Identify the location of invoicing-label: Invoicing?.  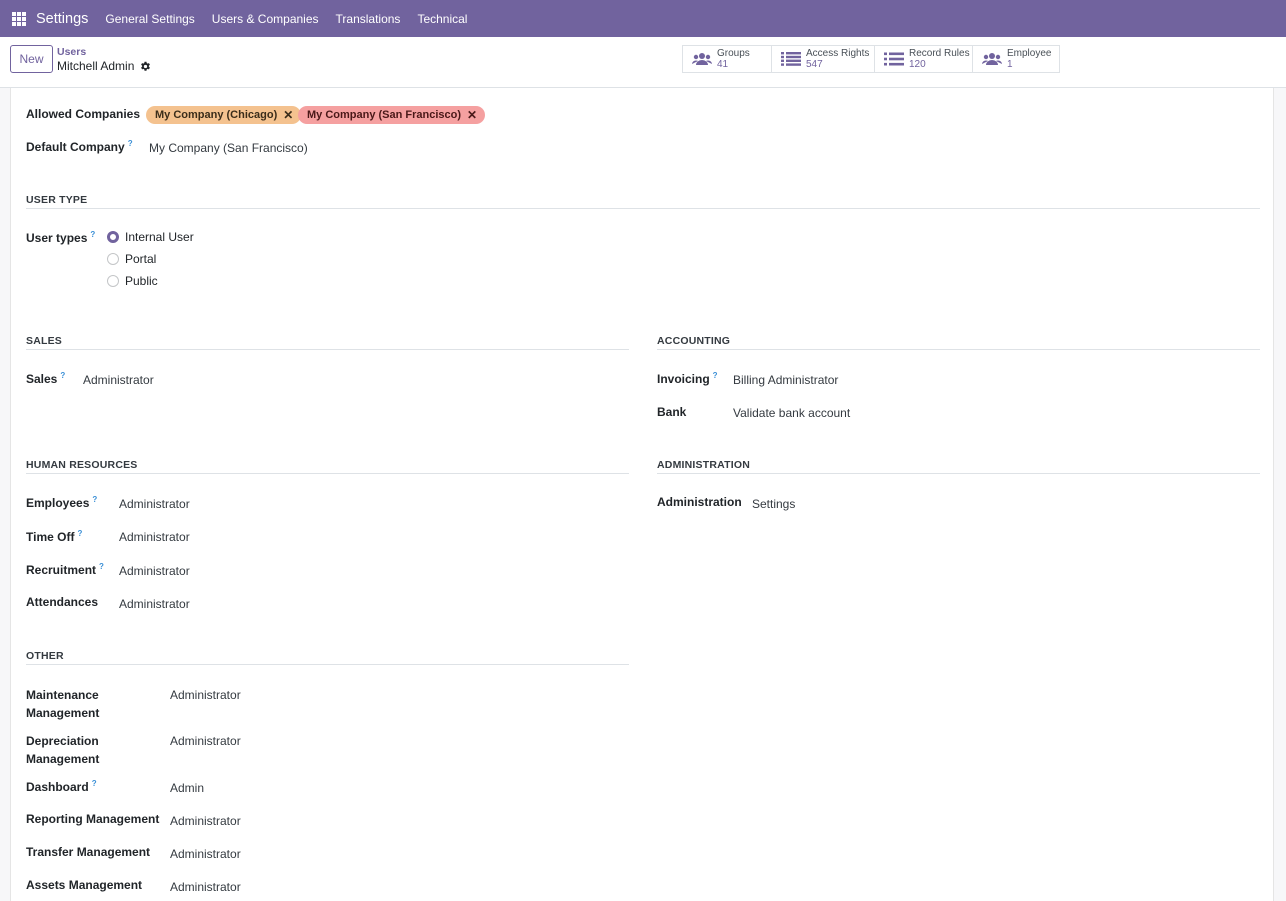
(687, 378).